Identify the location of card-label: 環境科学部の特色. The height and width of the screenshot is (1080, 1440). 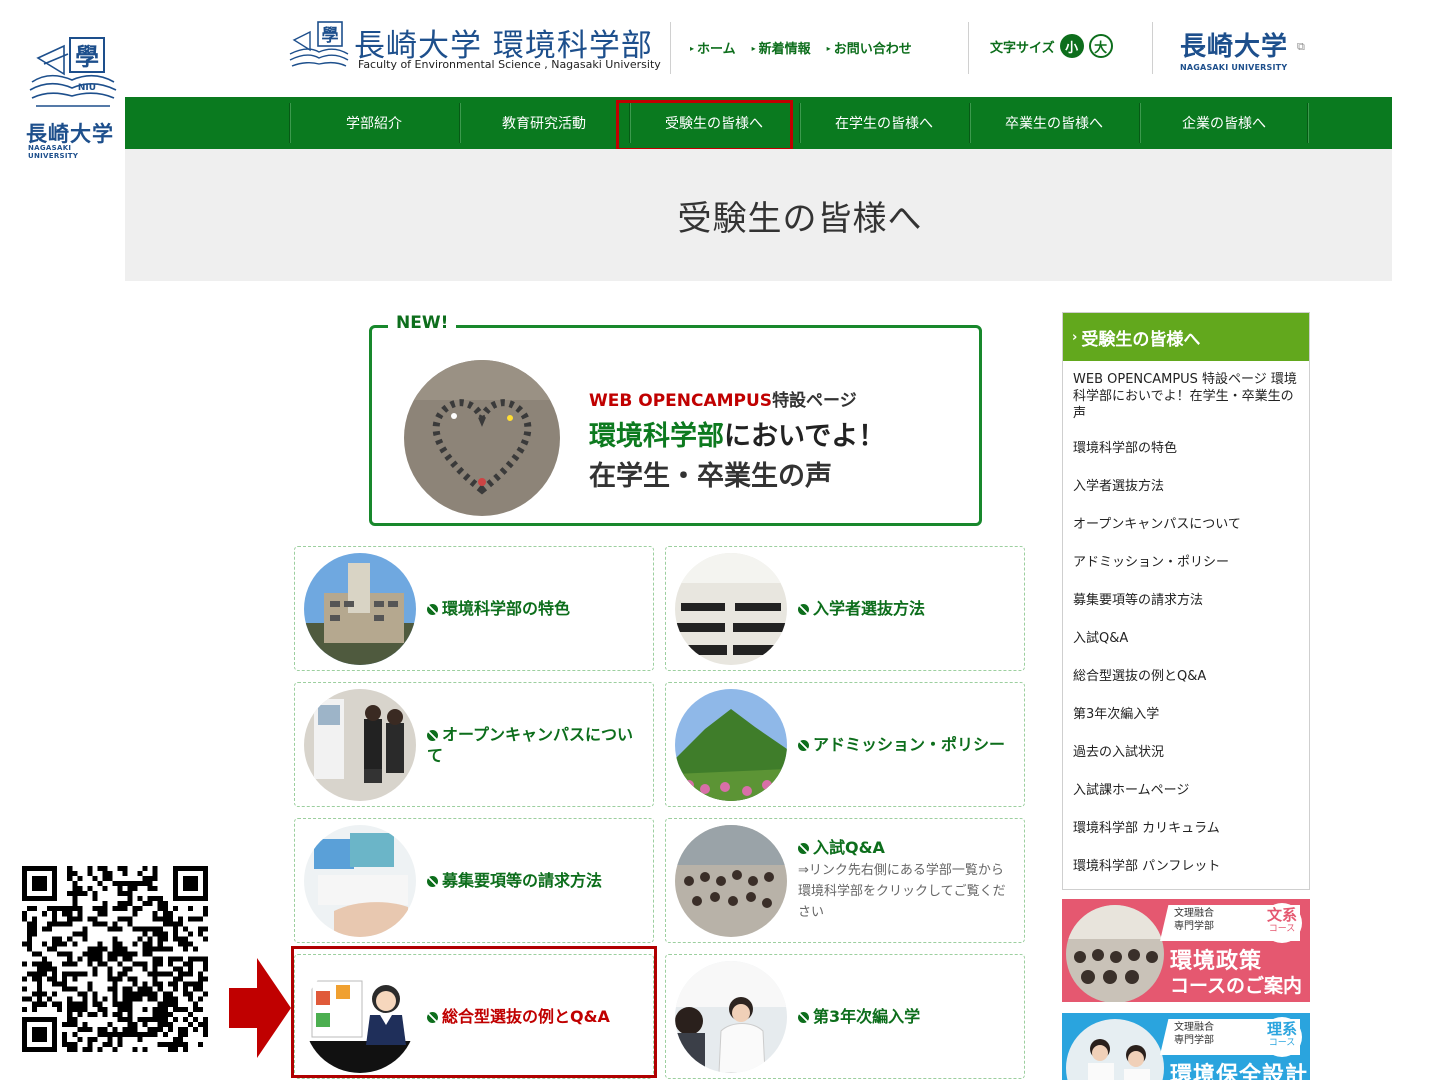
(498, 608).